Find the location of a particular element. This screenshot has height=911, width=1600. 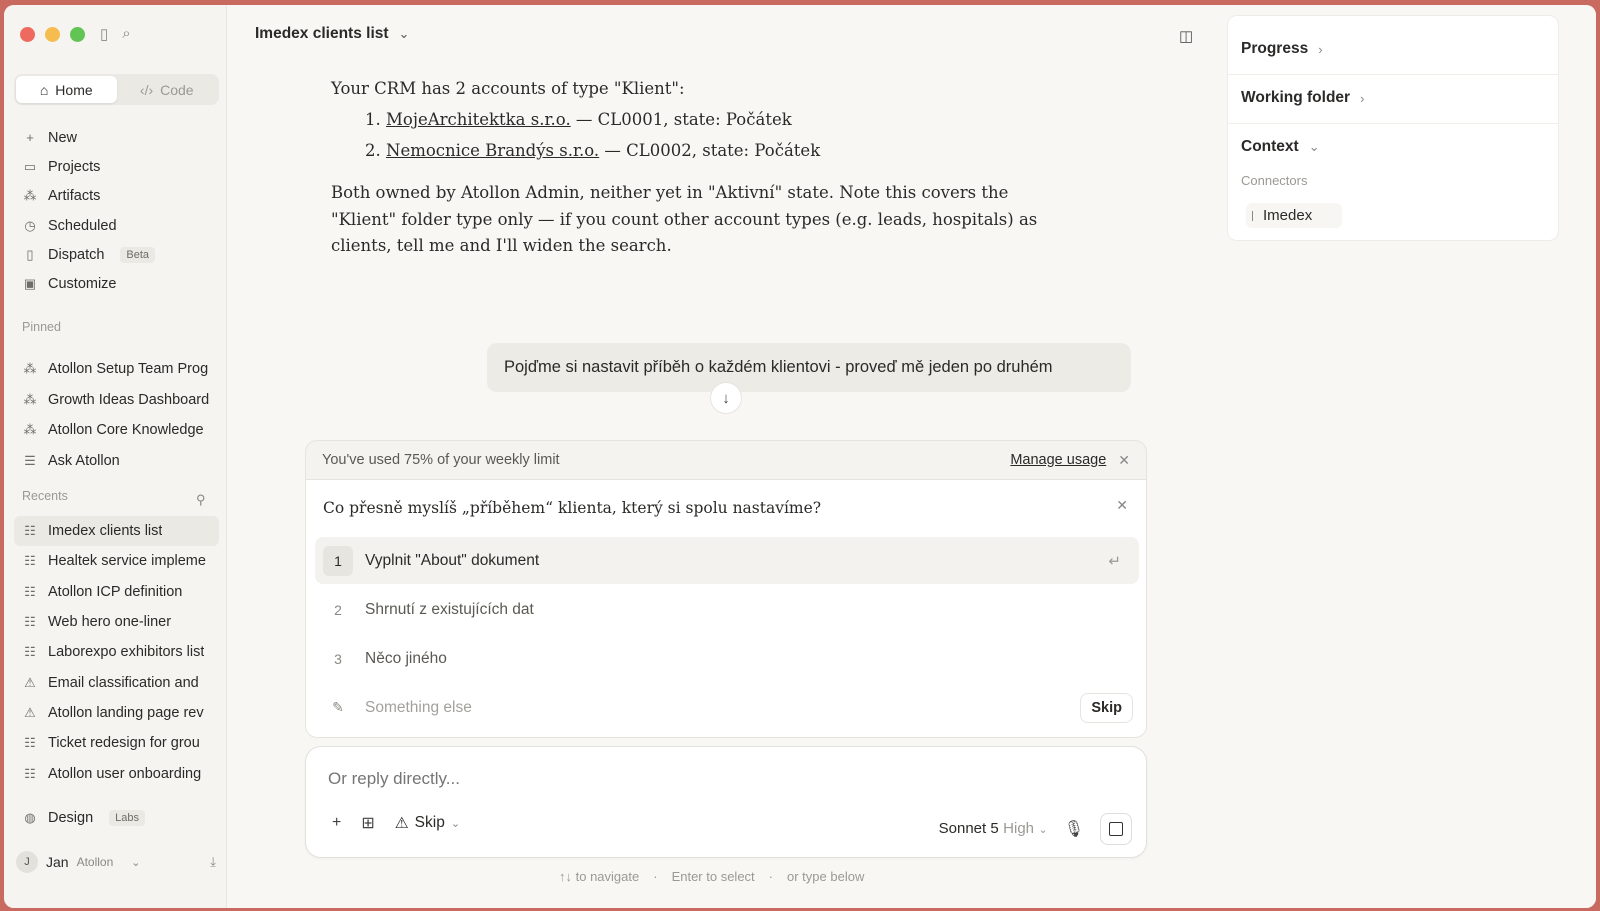

pinned-item: ⁂ Atollon Setup Team Prog is located at coordinates (116, 369).